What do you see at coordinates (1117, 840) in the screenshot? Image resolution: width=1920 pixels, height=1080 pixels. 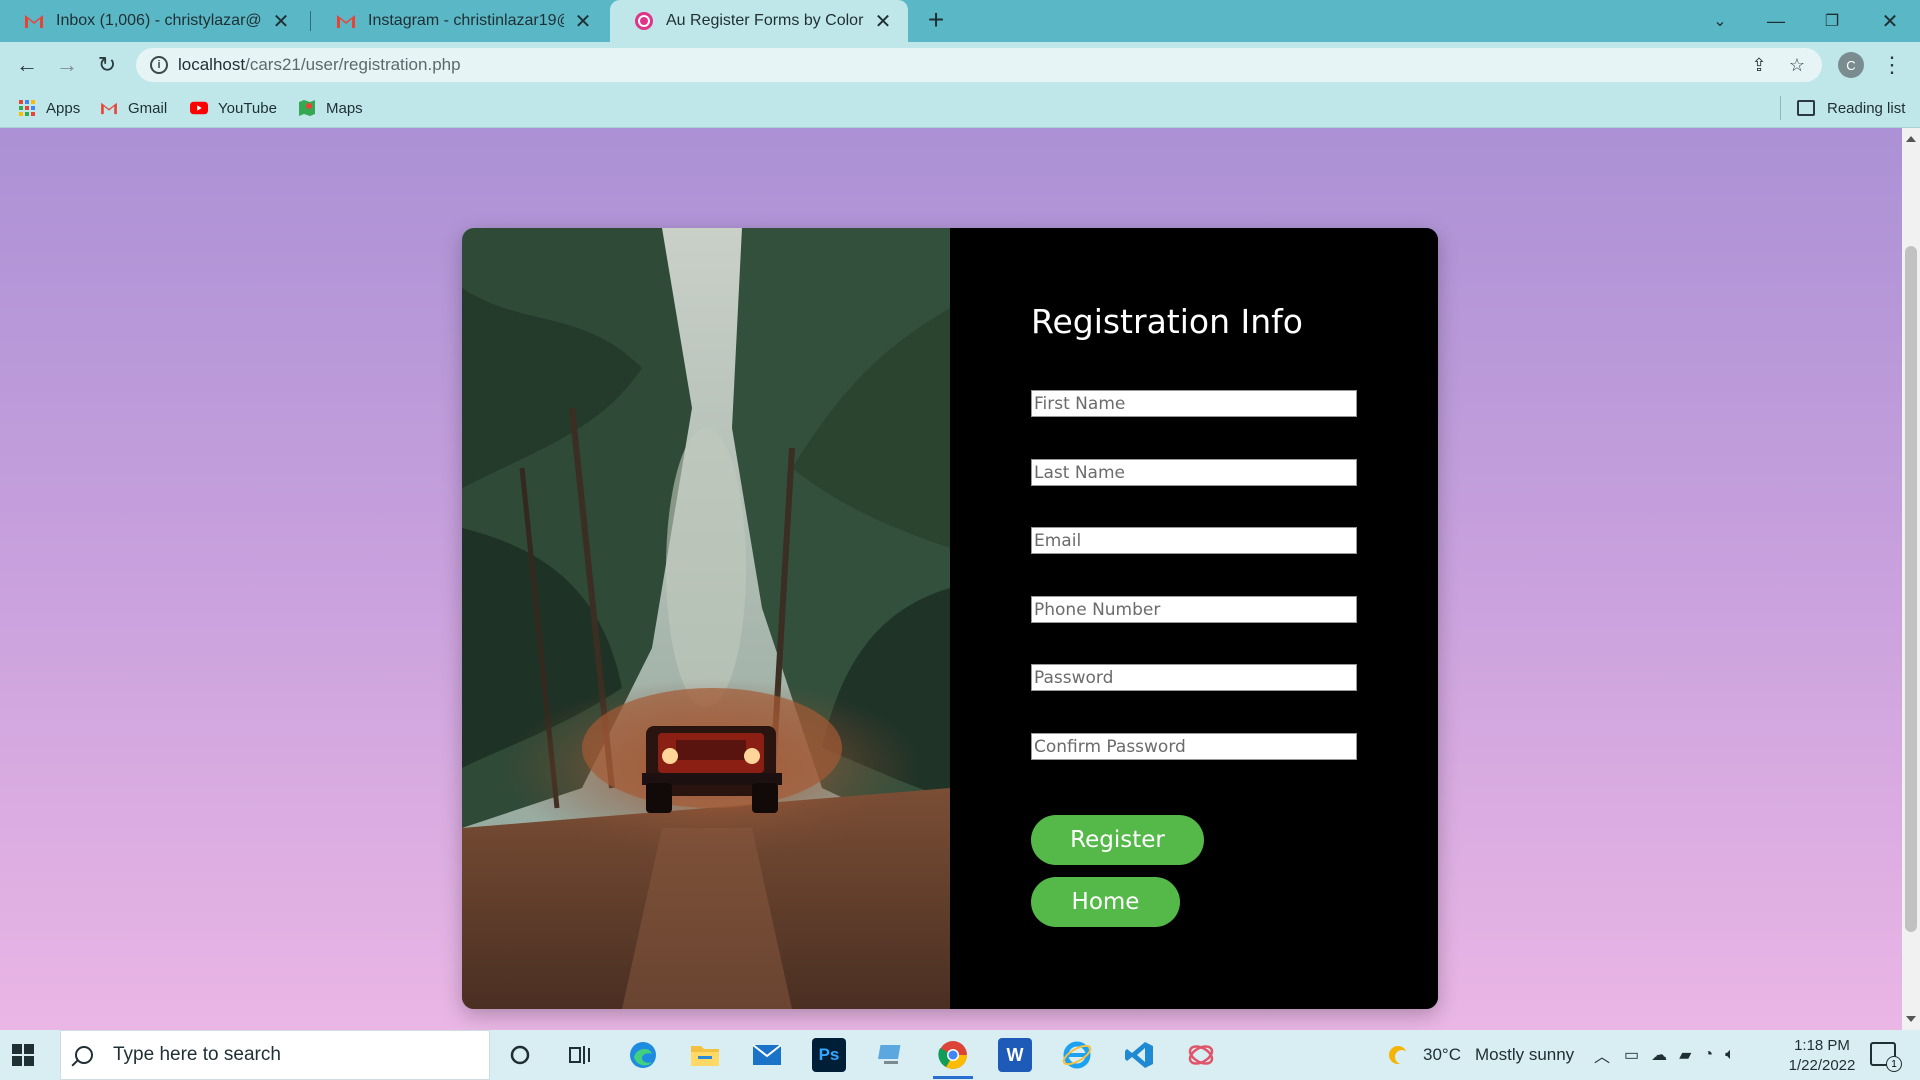 I see `register-button: Register` at bounding box center [1117, 840].